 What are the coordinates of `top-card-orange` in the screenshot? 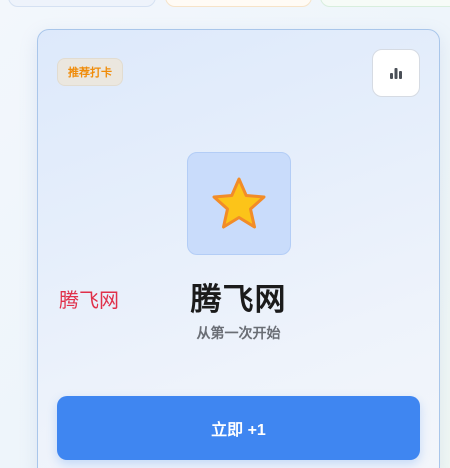 It's located at (238, 3).